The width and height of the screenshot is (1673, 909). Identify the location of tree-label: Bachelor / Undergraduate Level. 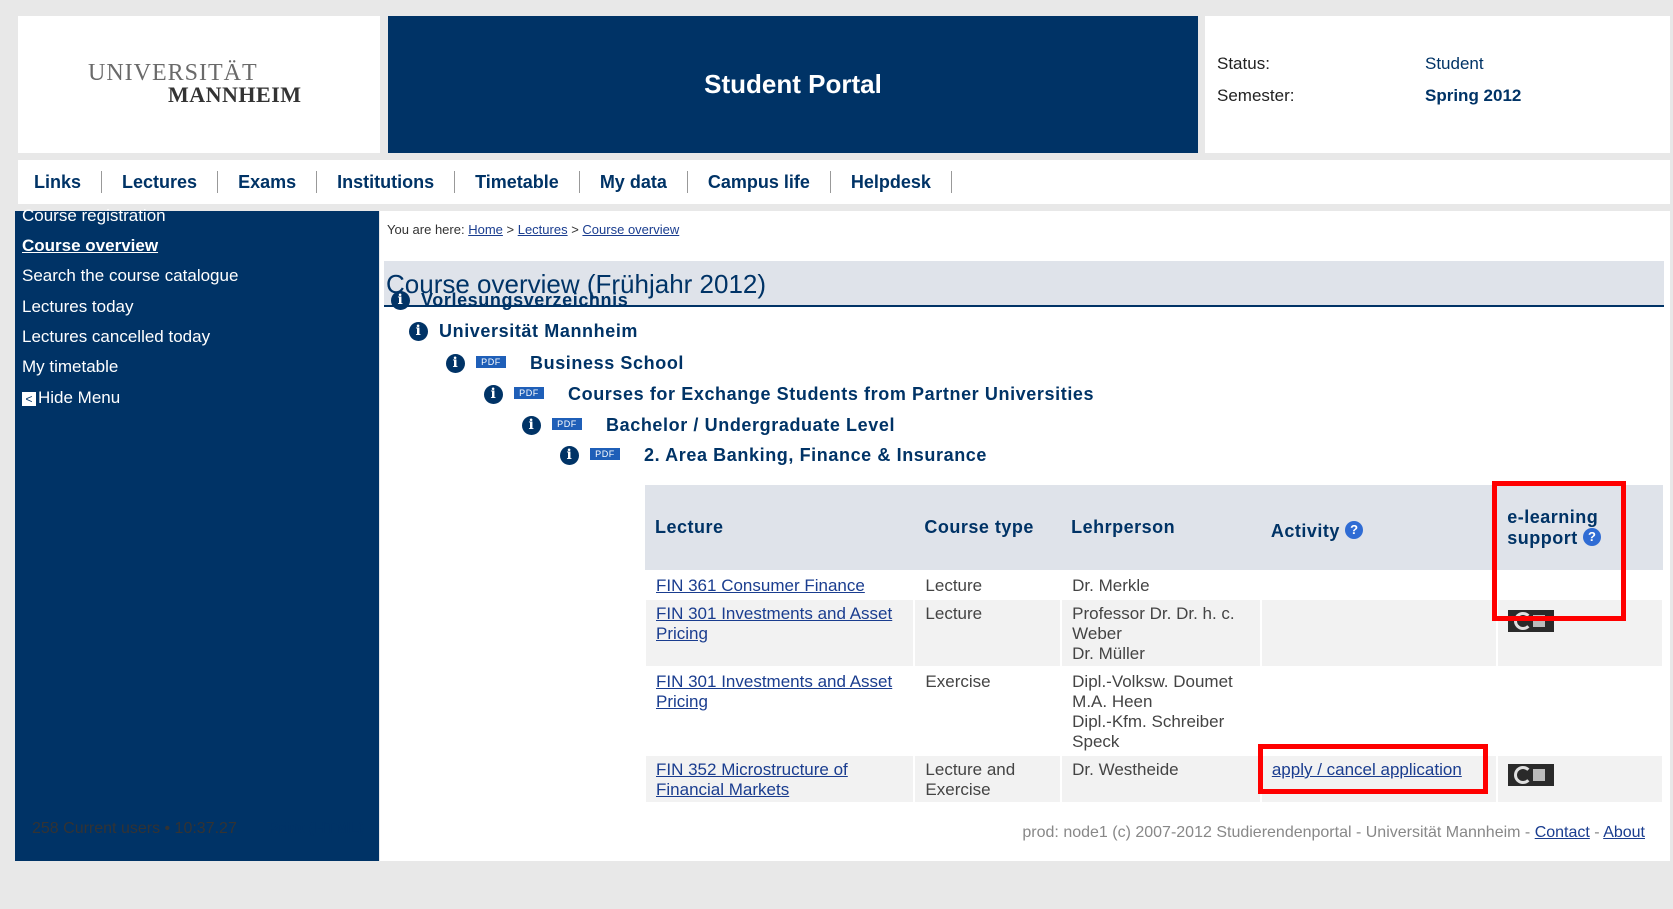
(750, 425).